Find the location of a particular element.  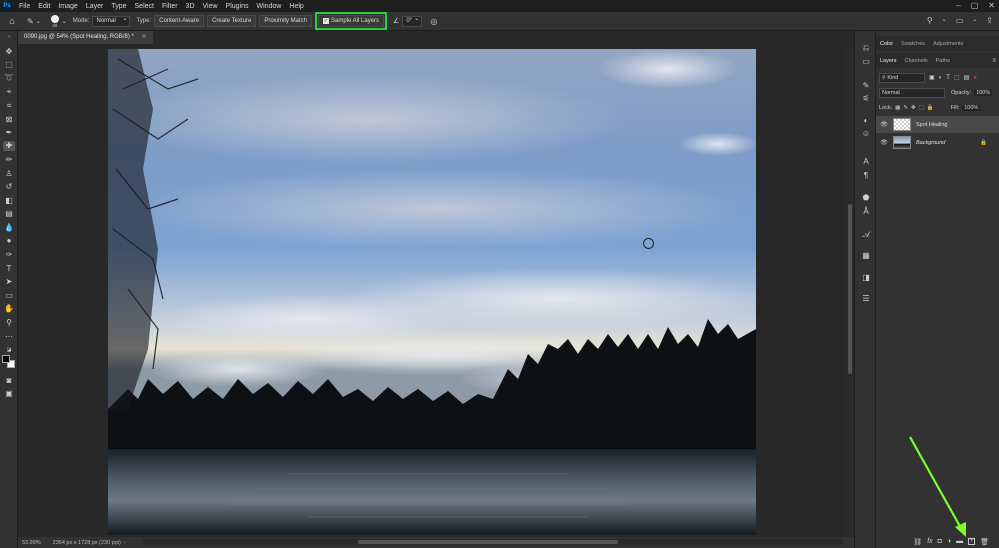

gradients-icon: ◨ is located at coordinates (866, 278).